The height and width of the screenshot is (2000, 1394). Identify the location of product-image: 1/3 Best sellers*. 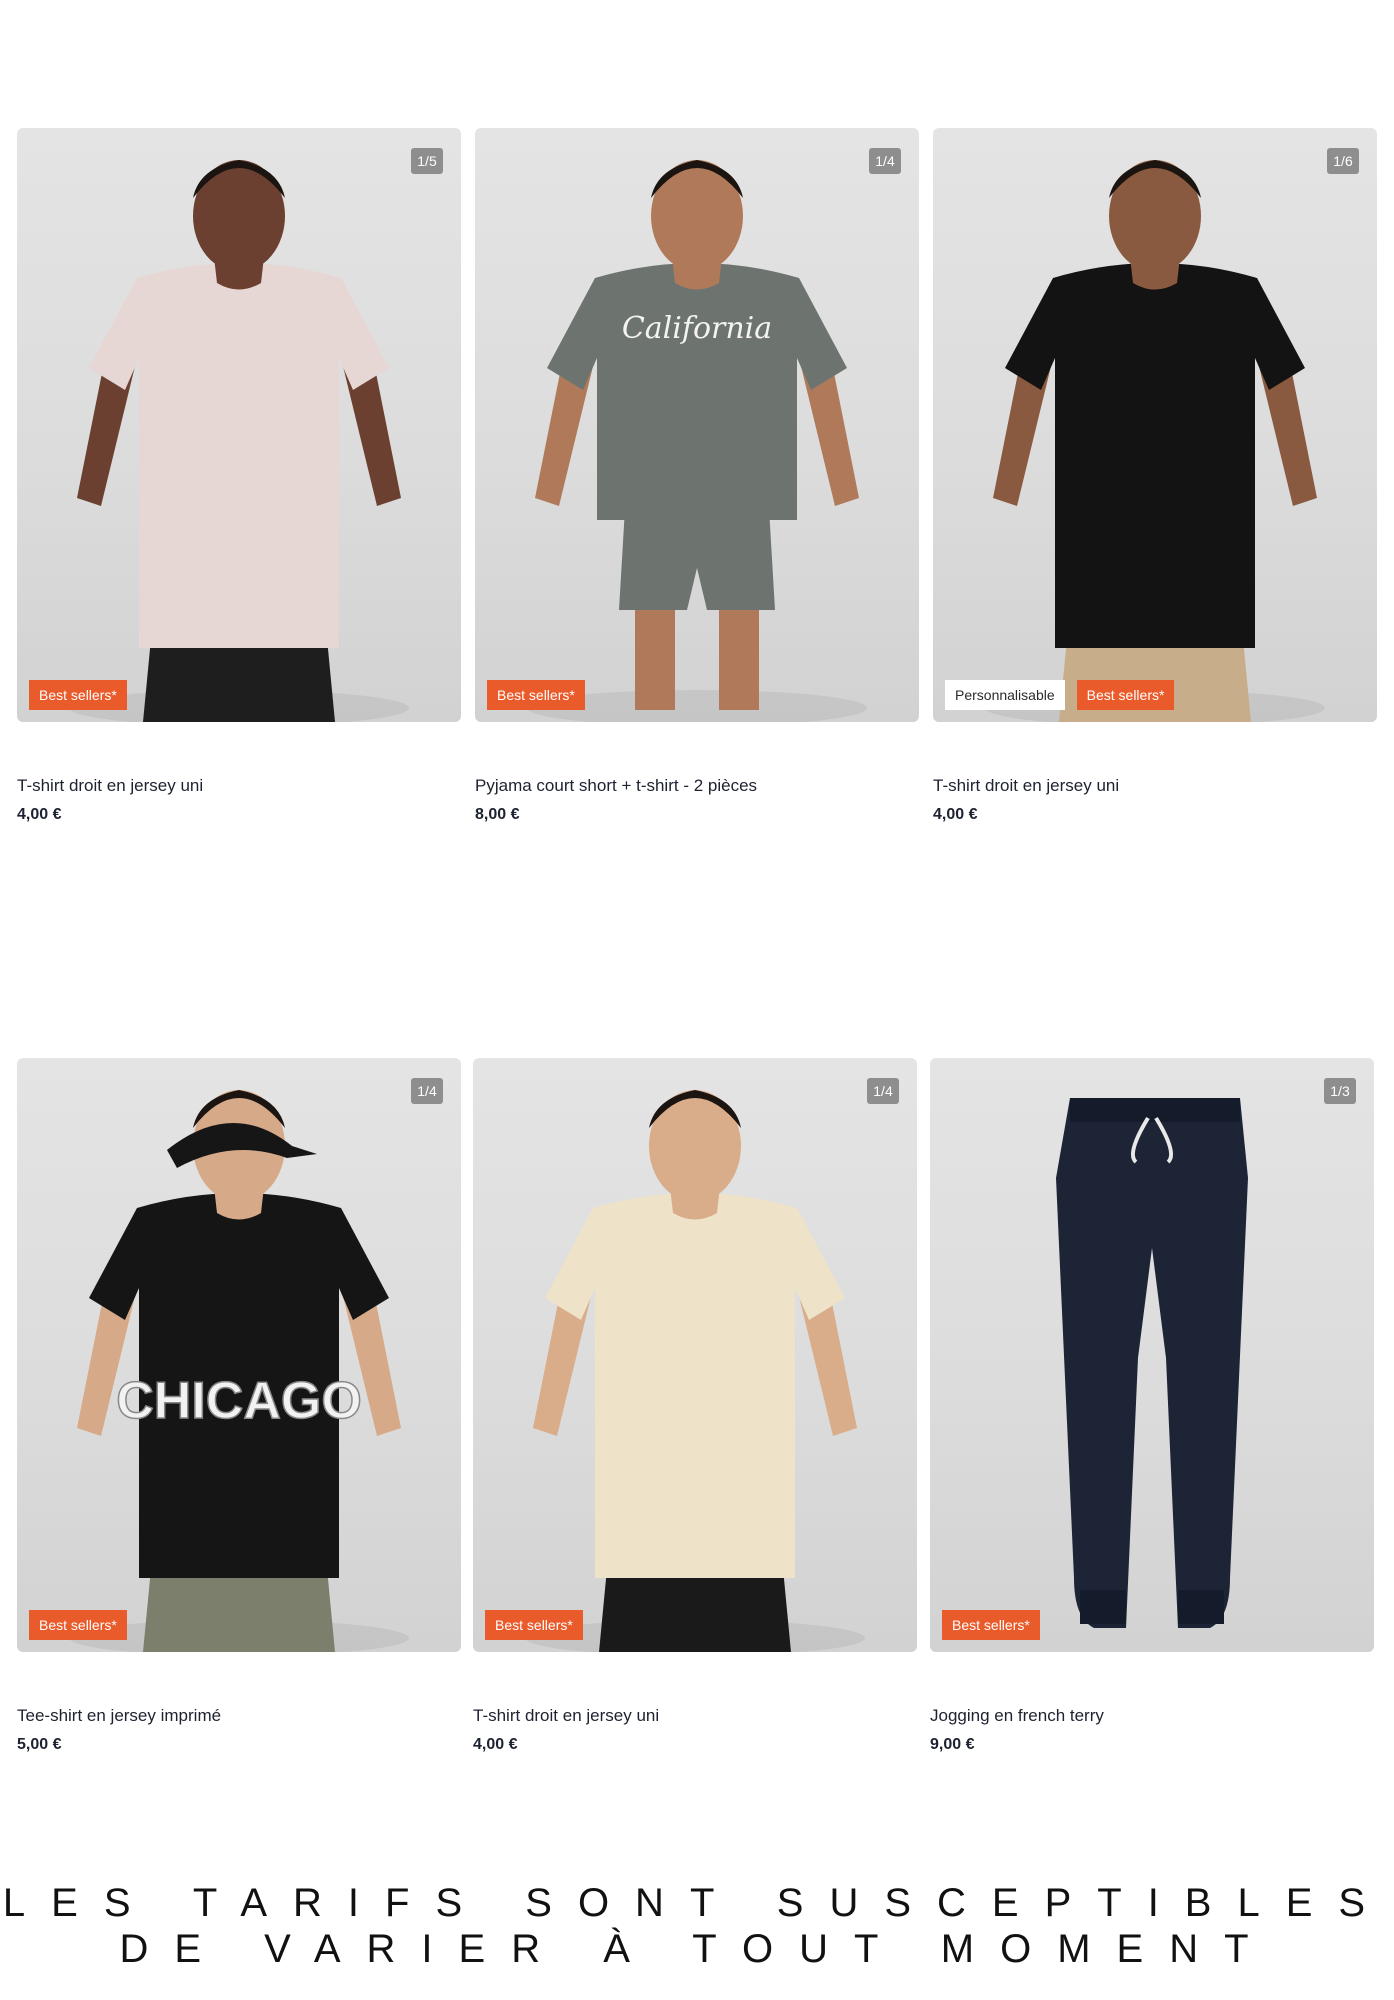
(1152, 1355).